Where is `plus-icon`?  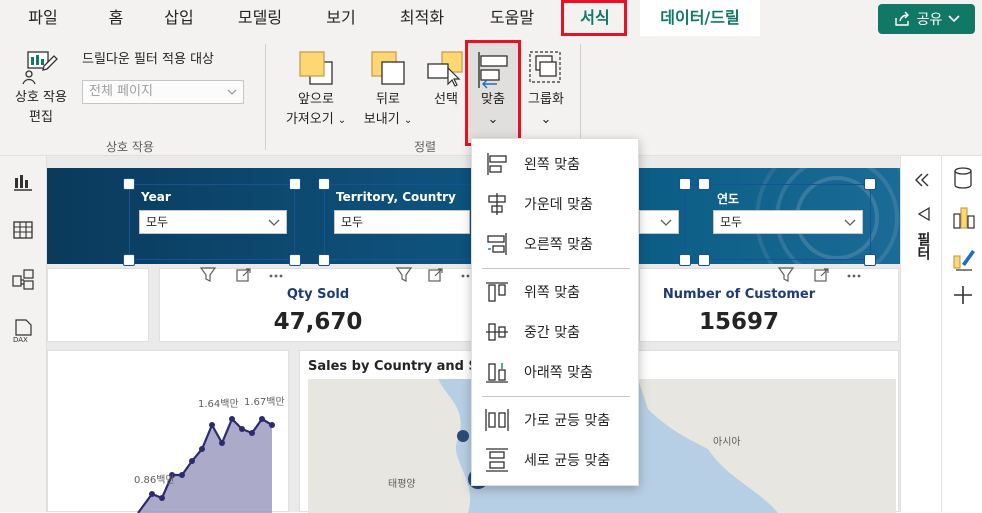
plus-icon is located at coordinates (963, 295).